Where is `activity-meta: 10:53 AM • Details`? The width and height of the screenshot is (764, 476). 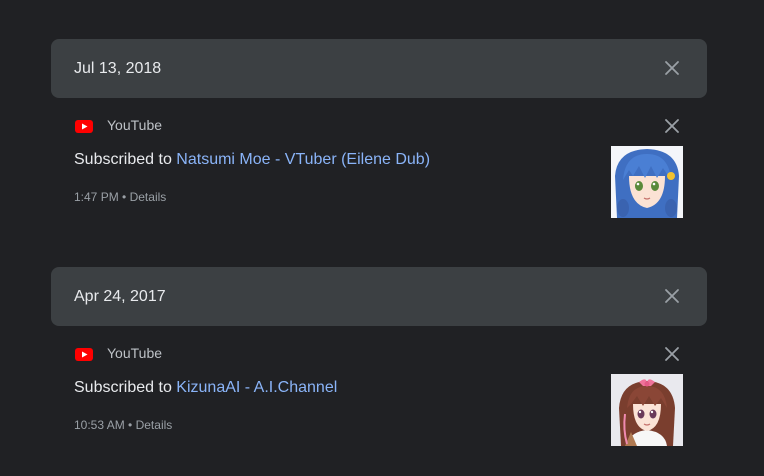 activity-meta: 10:53 AM • Details is located at coordinates (123, 425).